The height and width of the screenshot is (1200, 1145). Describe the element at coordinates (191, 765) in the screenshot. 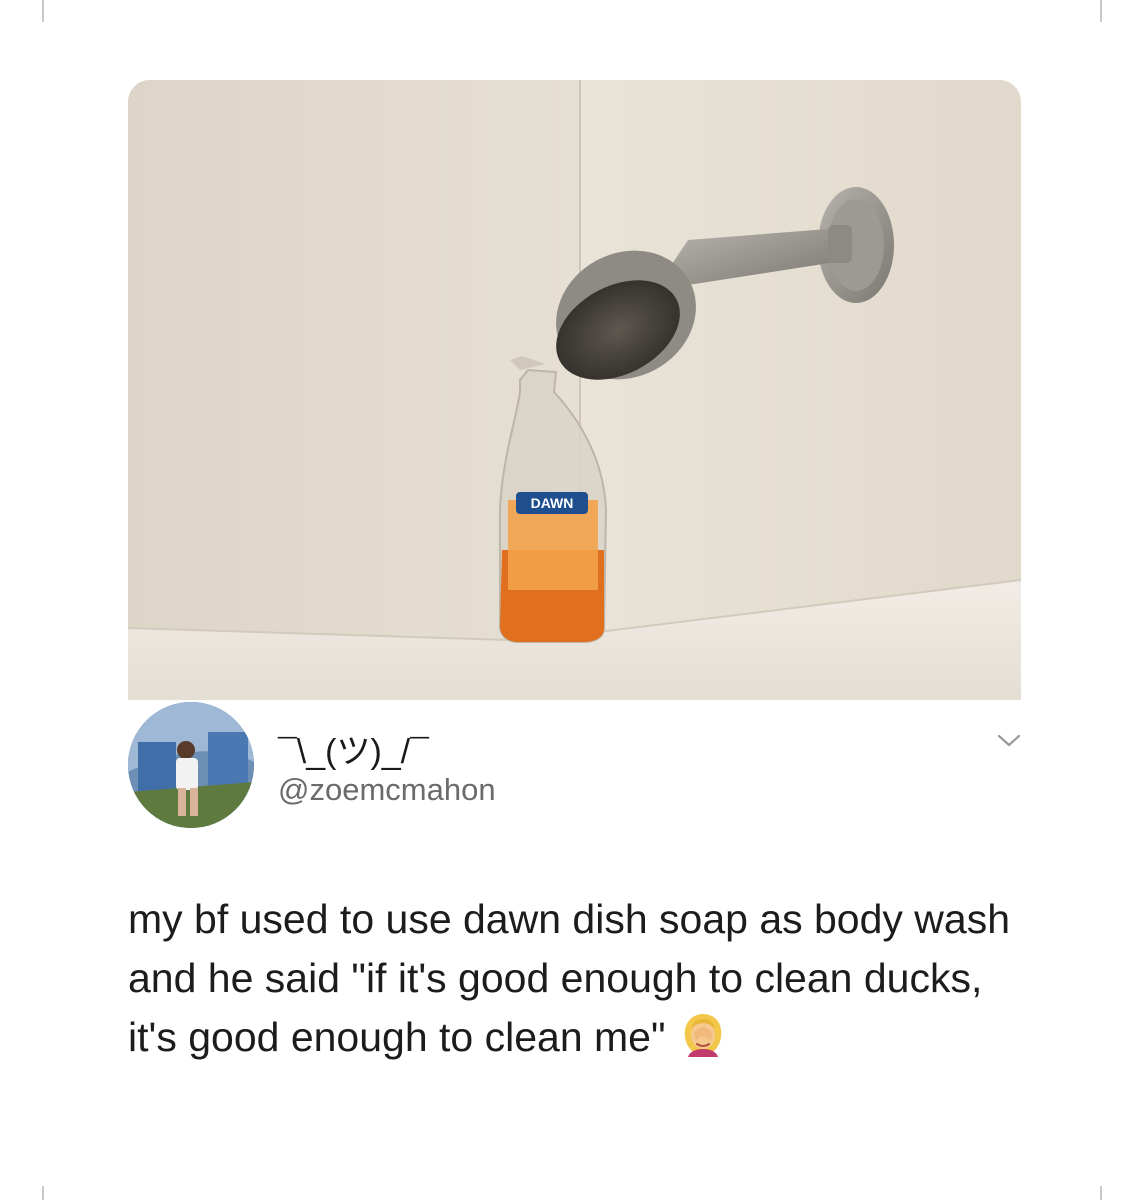

I see `avatar` at that location.